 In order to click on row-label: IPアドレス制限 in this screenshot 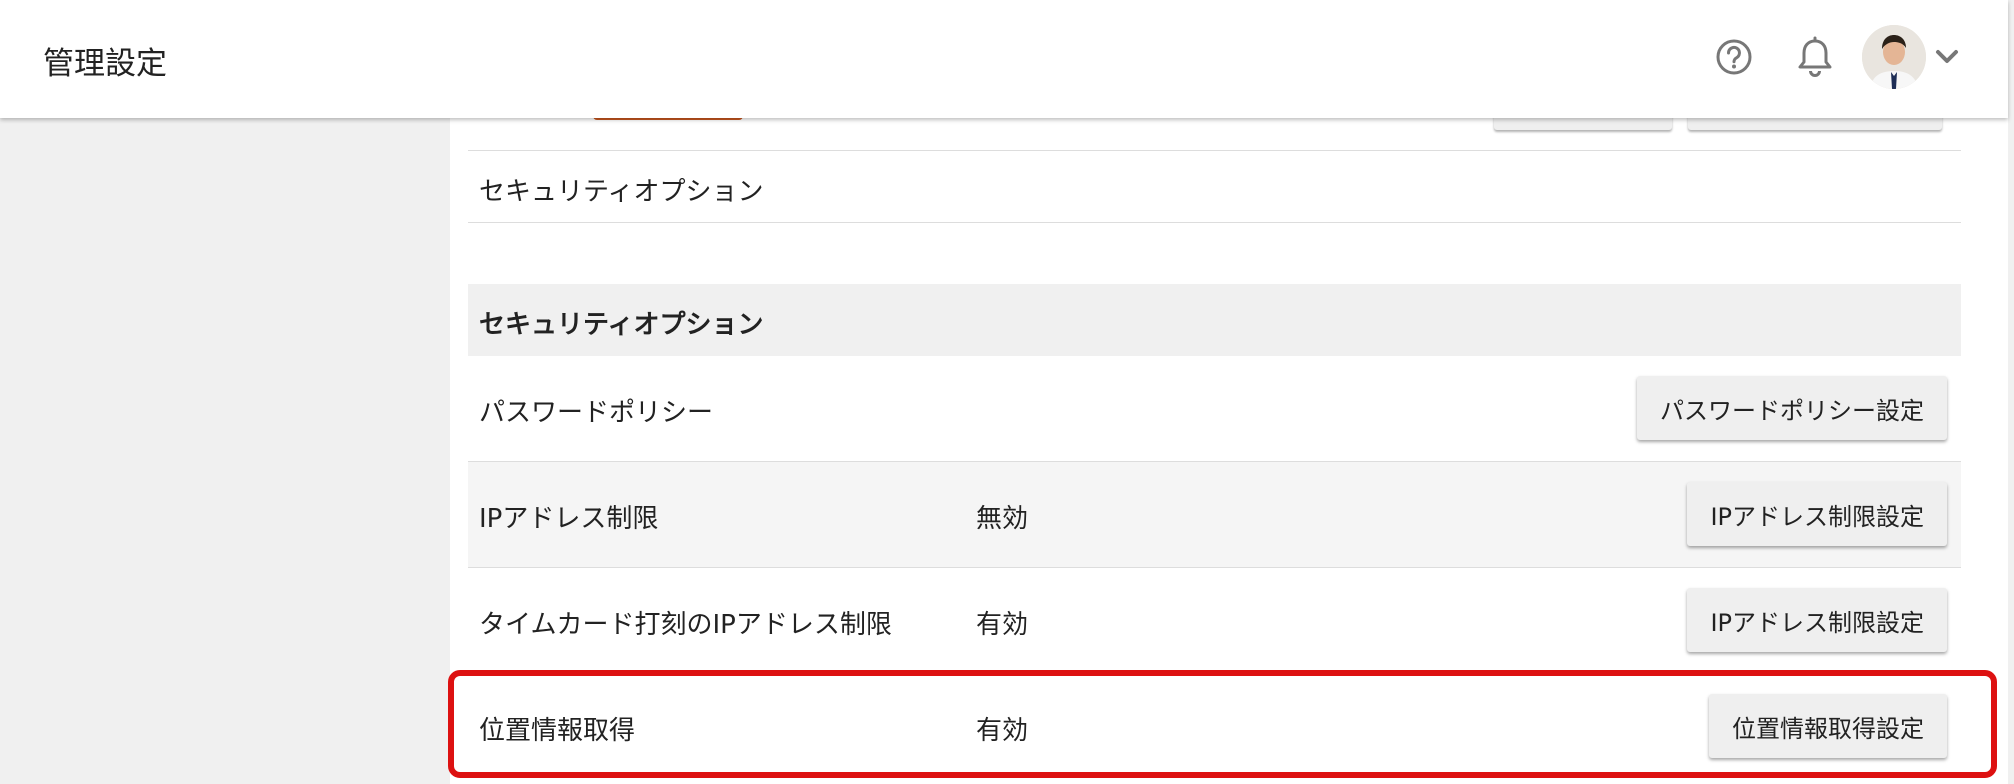, I will do `click(569, 519)`.